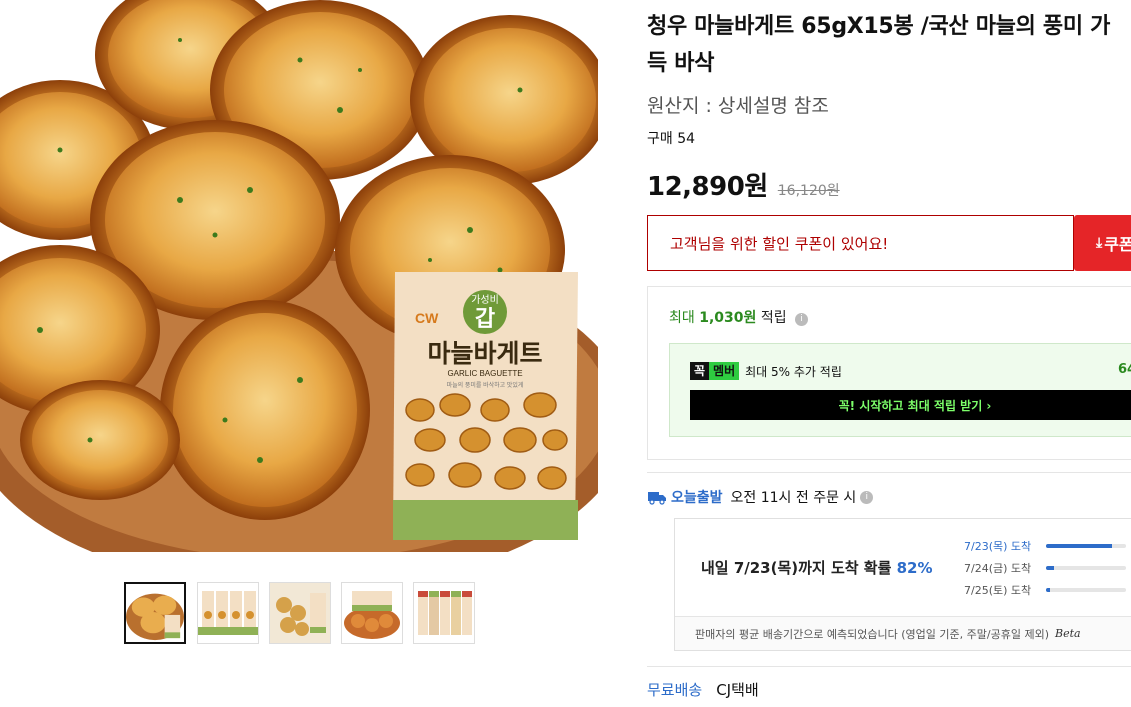 The width and height of the screenshot is (1131, 707). Describe the element at coordinates (998, 590) in the screenshot. I see `arrival-date-label: 7/25(토) 도착` at that location.